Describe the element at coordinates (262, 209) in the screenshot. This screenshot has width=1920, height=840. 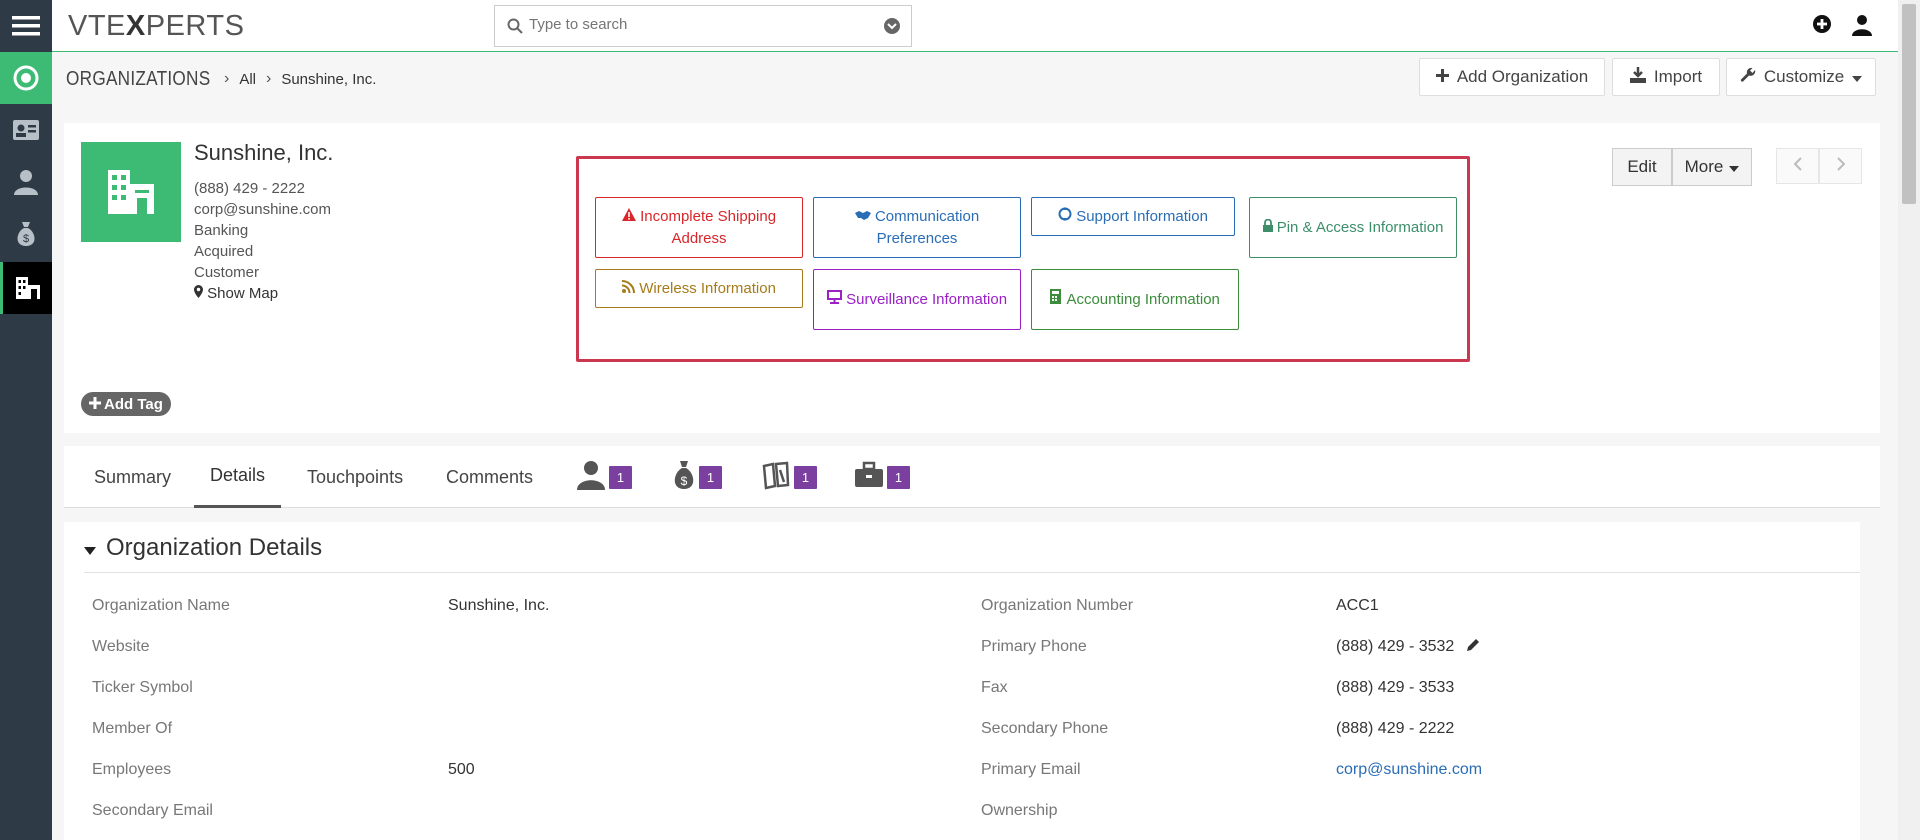
I see `record-email: corp@sunshine.com` at that location.